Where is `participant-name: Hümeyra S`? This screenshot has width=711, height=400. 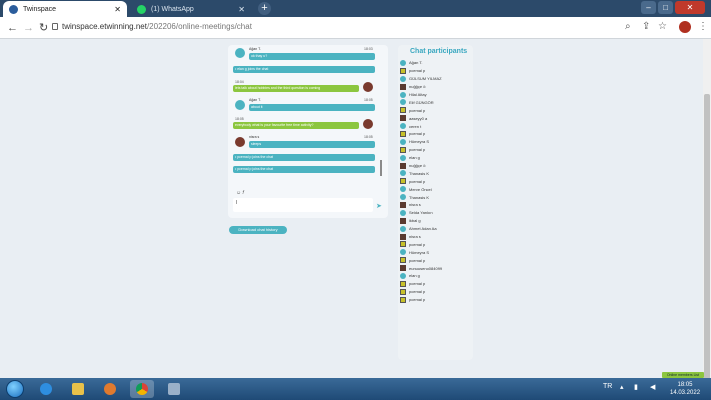
participant-name: Hümeyra S is located at coordinates (419, 142).